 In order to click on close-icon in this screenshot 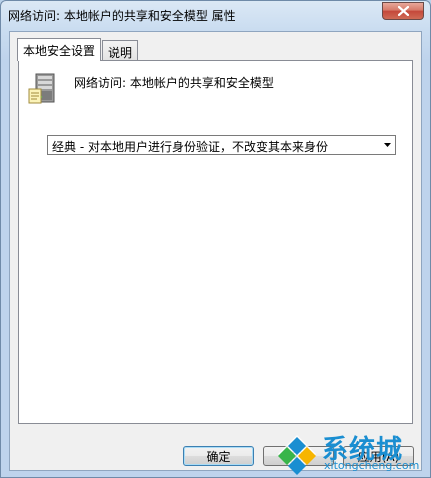, I will do `click(403, 11)`.